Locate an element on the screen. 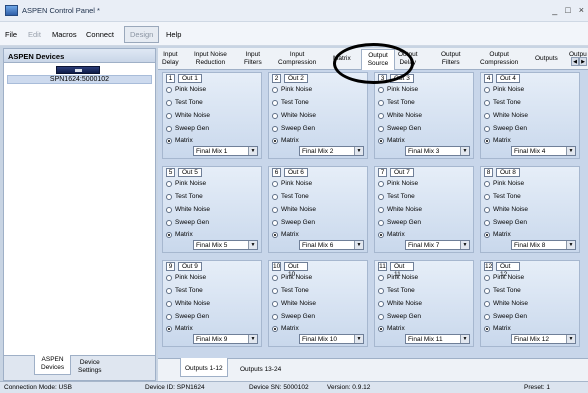 The width and height of the screenshot is (588, 393). maximize-button: □ is located at coordinates (567, 10).